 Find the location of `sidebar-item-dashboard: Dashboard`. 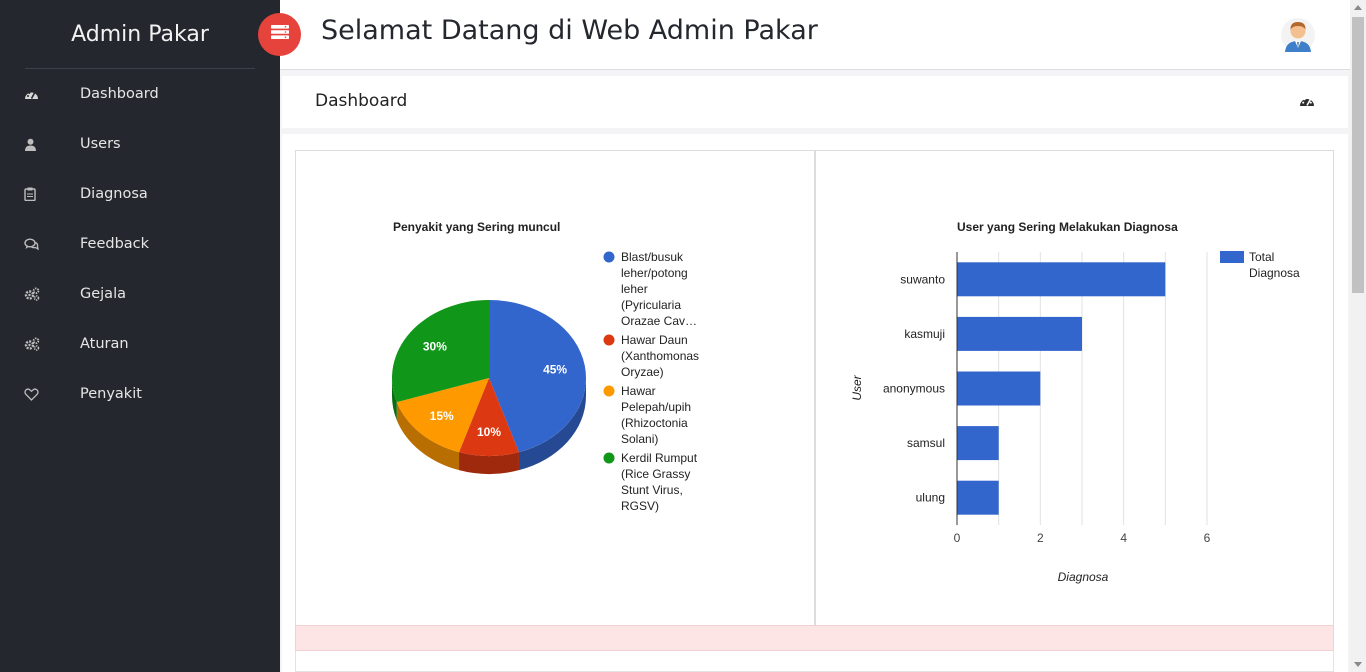

sidebar-item-dashboard: Dashboard is located at coordinates (140, 94).